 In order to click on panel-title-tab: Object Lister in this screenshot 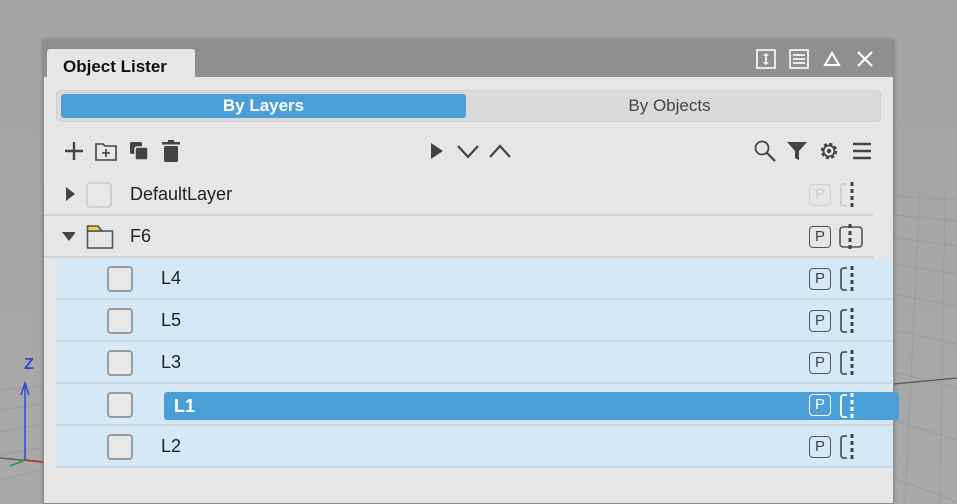, I will do `click(121, 63)`.